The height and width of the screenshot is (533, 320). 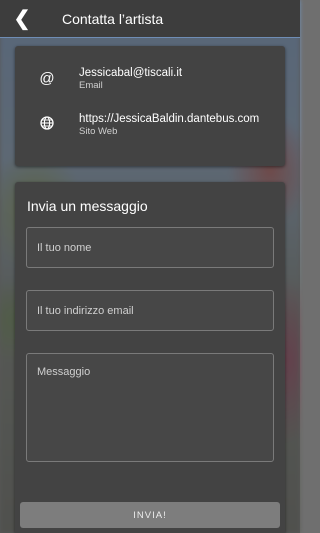 What do you see at coordinates (130, 73) in the screenshot?
I see `contact-email-value: Jessicabal@tiscali.it` at bounding box center [130, 73].